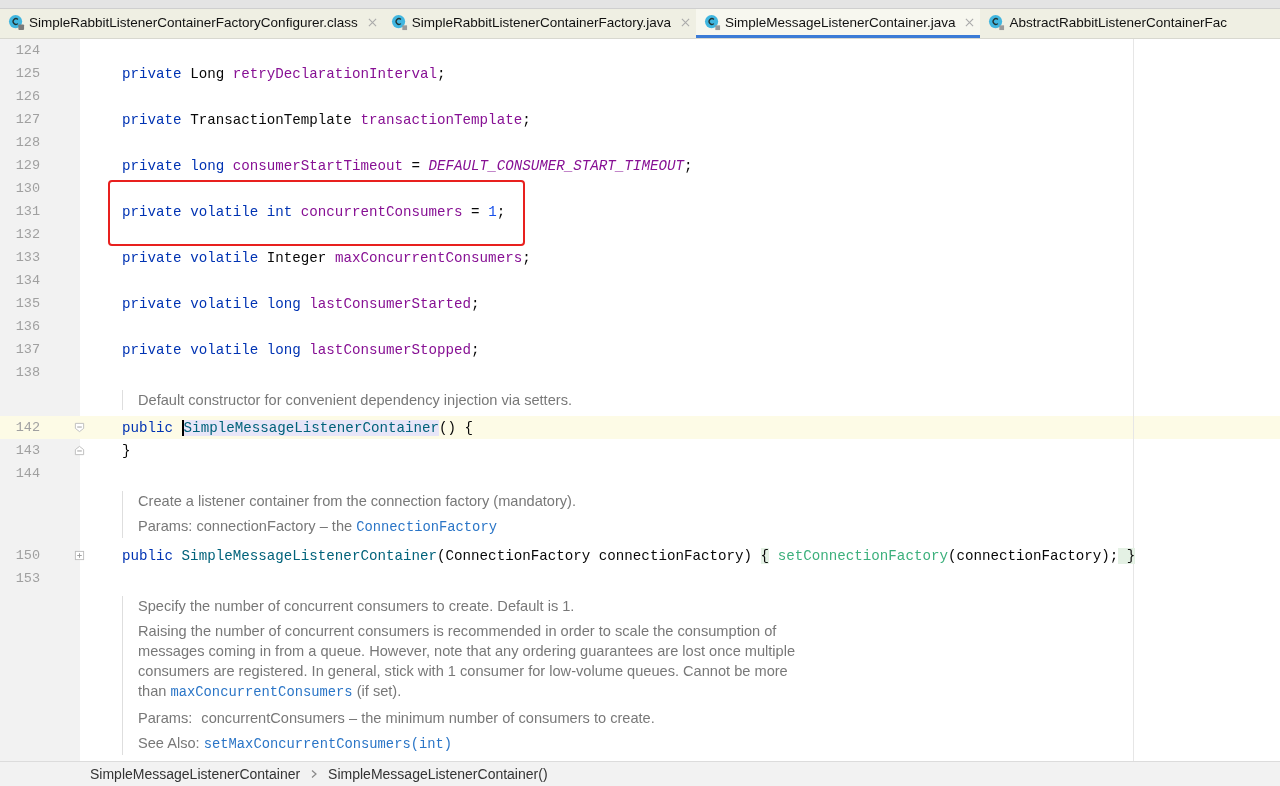  What do you see at coordinates (539, 23) in the screenshot?
I see `editor-tab: SimpleRabbitListenerContainerFactory.java` at bounding box center [539, 23].